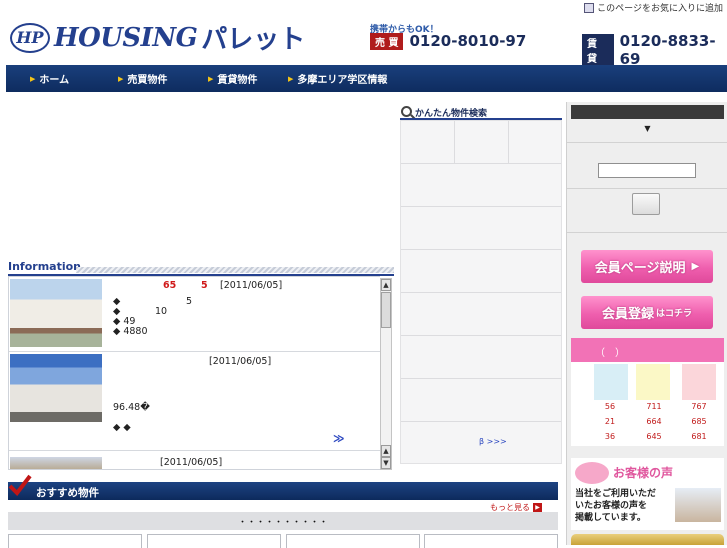  What do you see at coordinates (695, 266) in the screenshot?
I see `chevron-right-icon: ▶` at bounding box center [695, 266].